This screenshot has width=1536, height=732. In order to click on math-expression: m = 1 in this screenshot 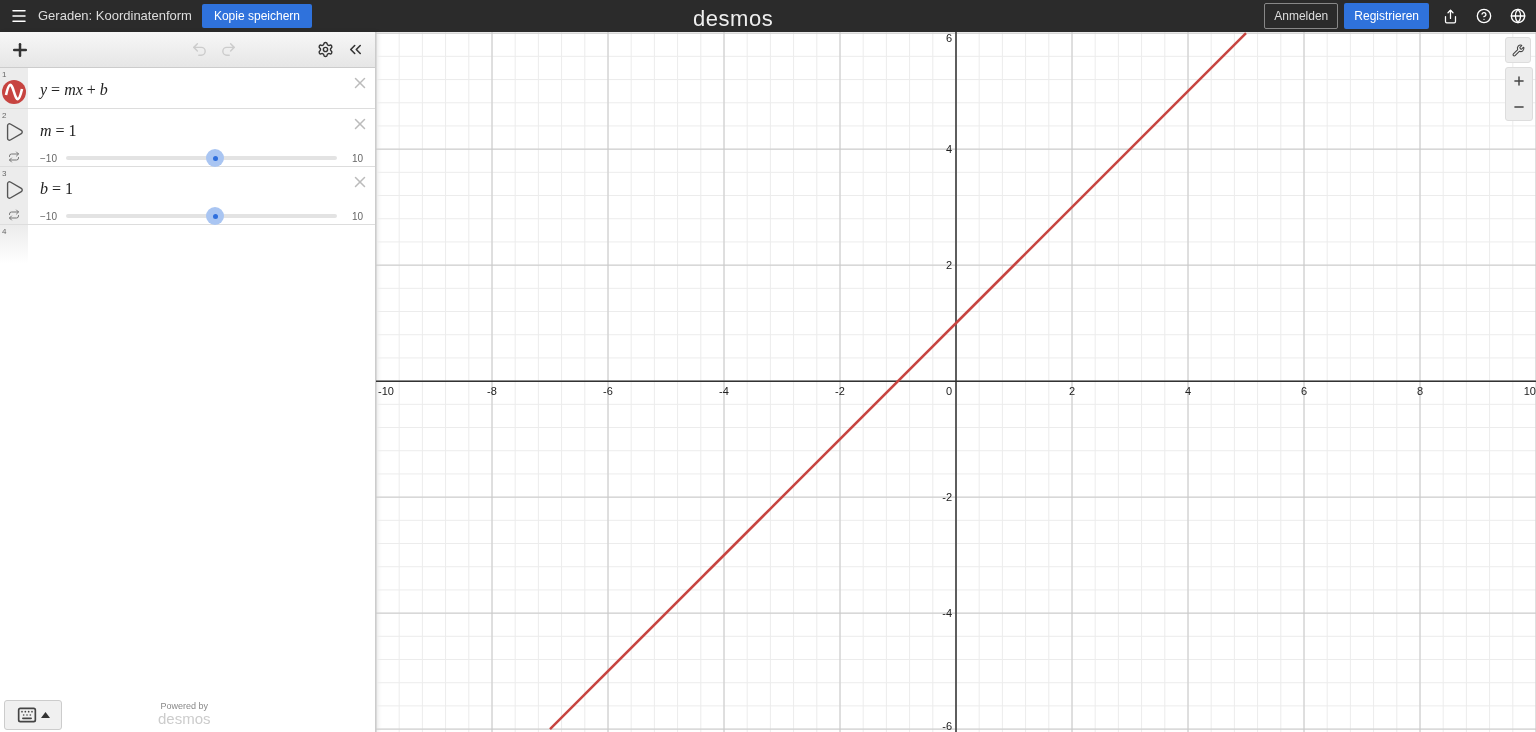, I will do `click(201, 131)`.